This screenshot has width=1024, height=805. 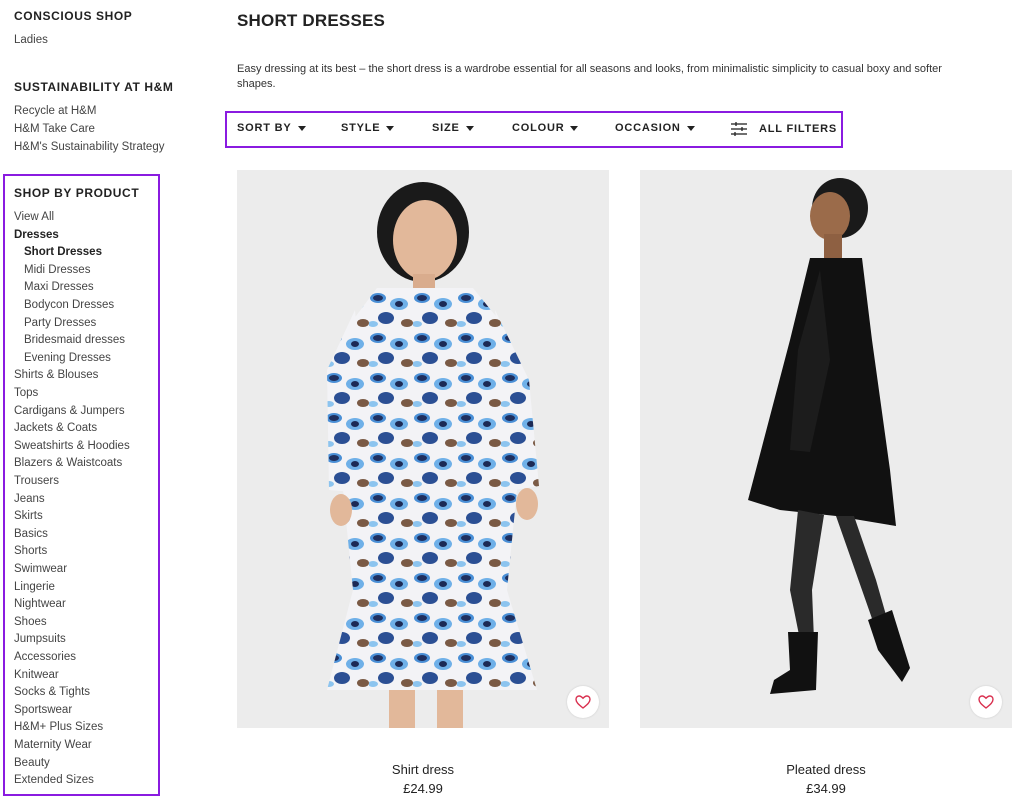 I want to click on product-price: £34.99, so click(x=826, y=788).